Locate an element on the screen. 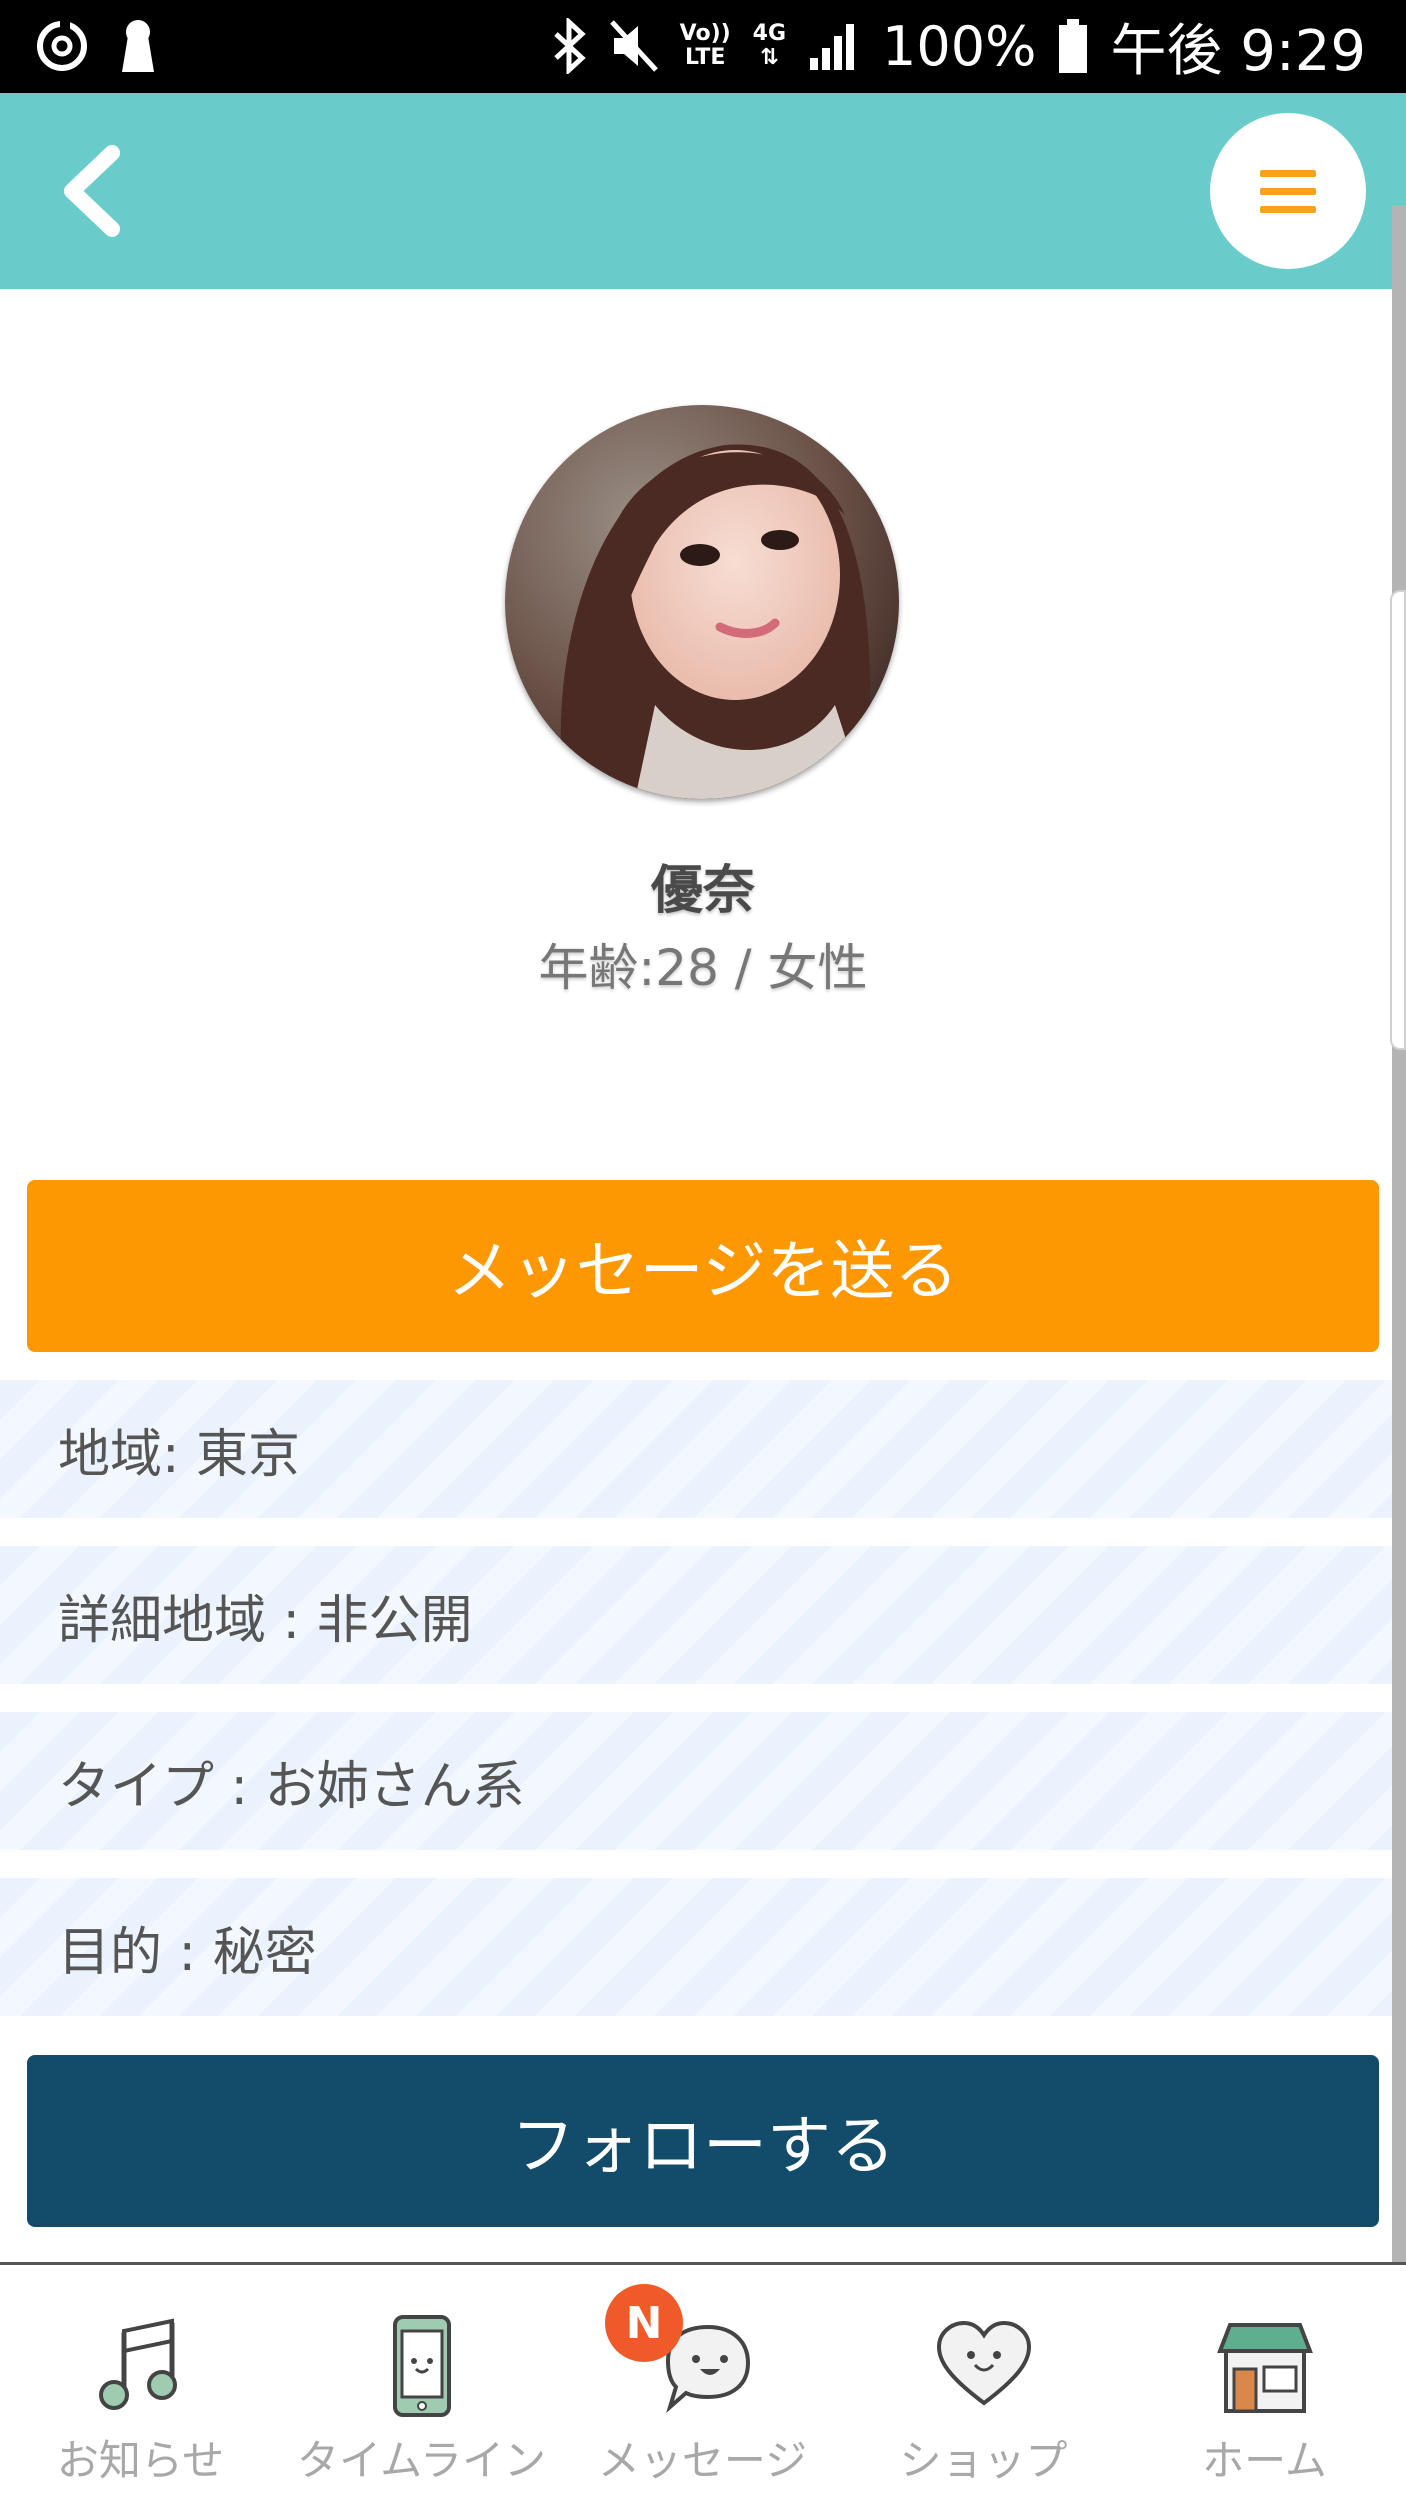 This screenshot has height=2503, width=1406. nav-item-shop: ショップ is located at coordinates (983, 2384).